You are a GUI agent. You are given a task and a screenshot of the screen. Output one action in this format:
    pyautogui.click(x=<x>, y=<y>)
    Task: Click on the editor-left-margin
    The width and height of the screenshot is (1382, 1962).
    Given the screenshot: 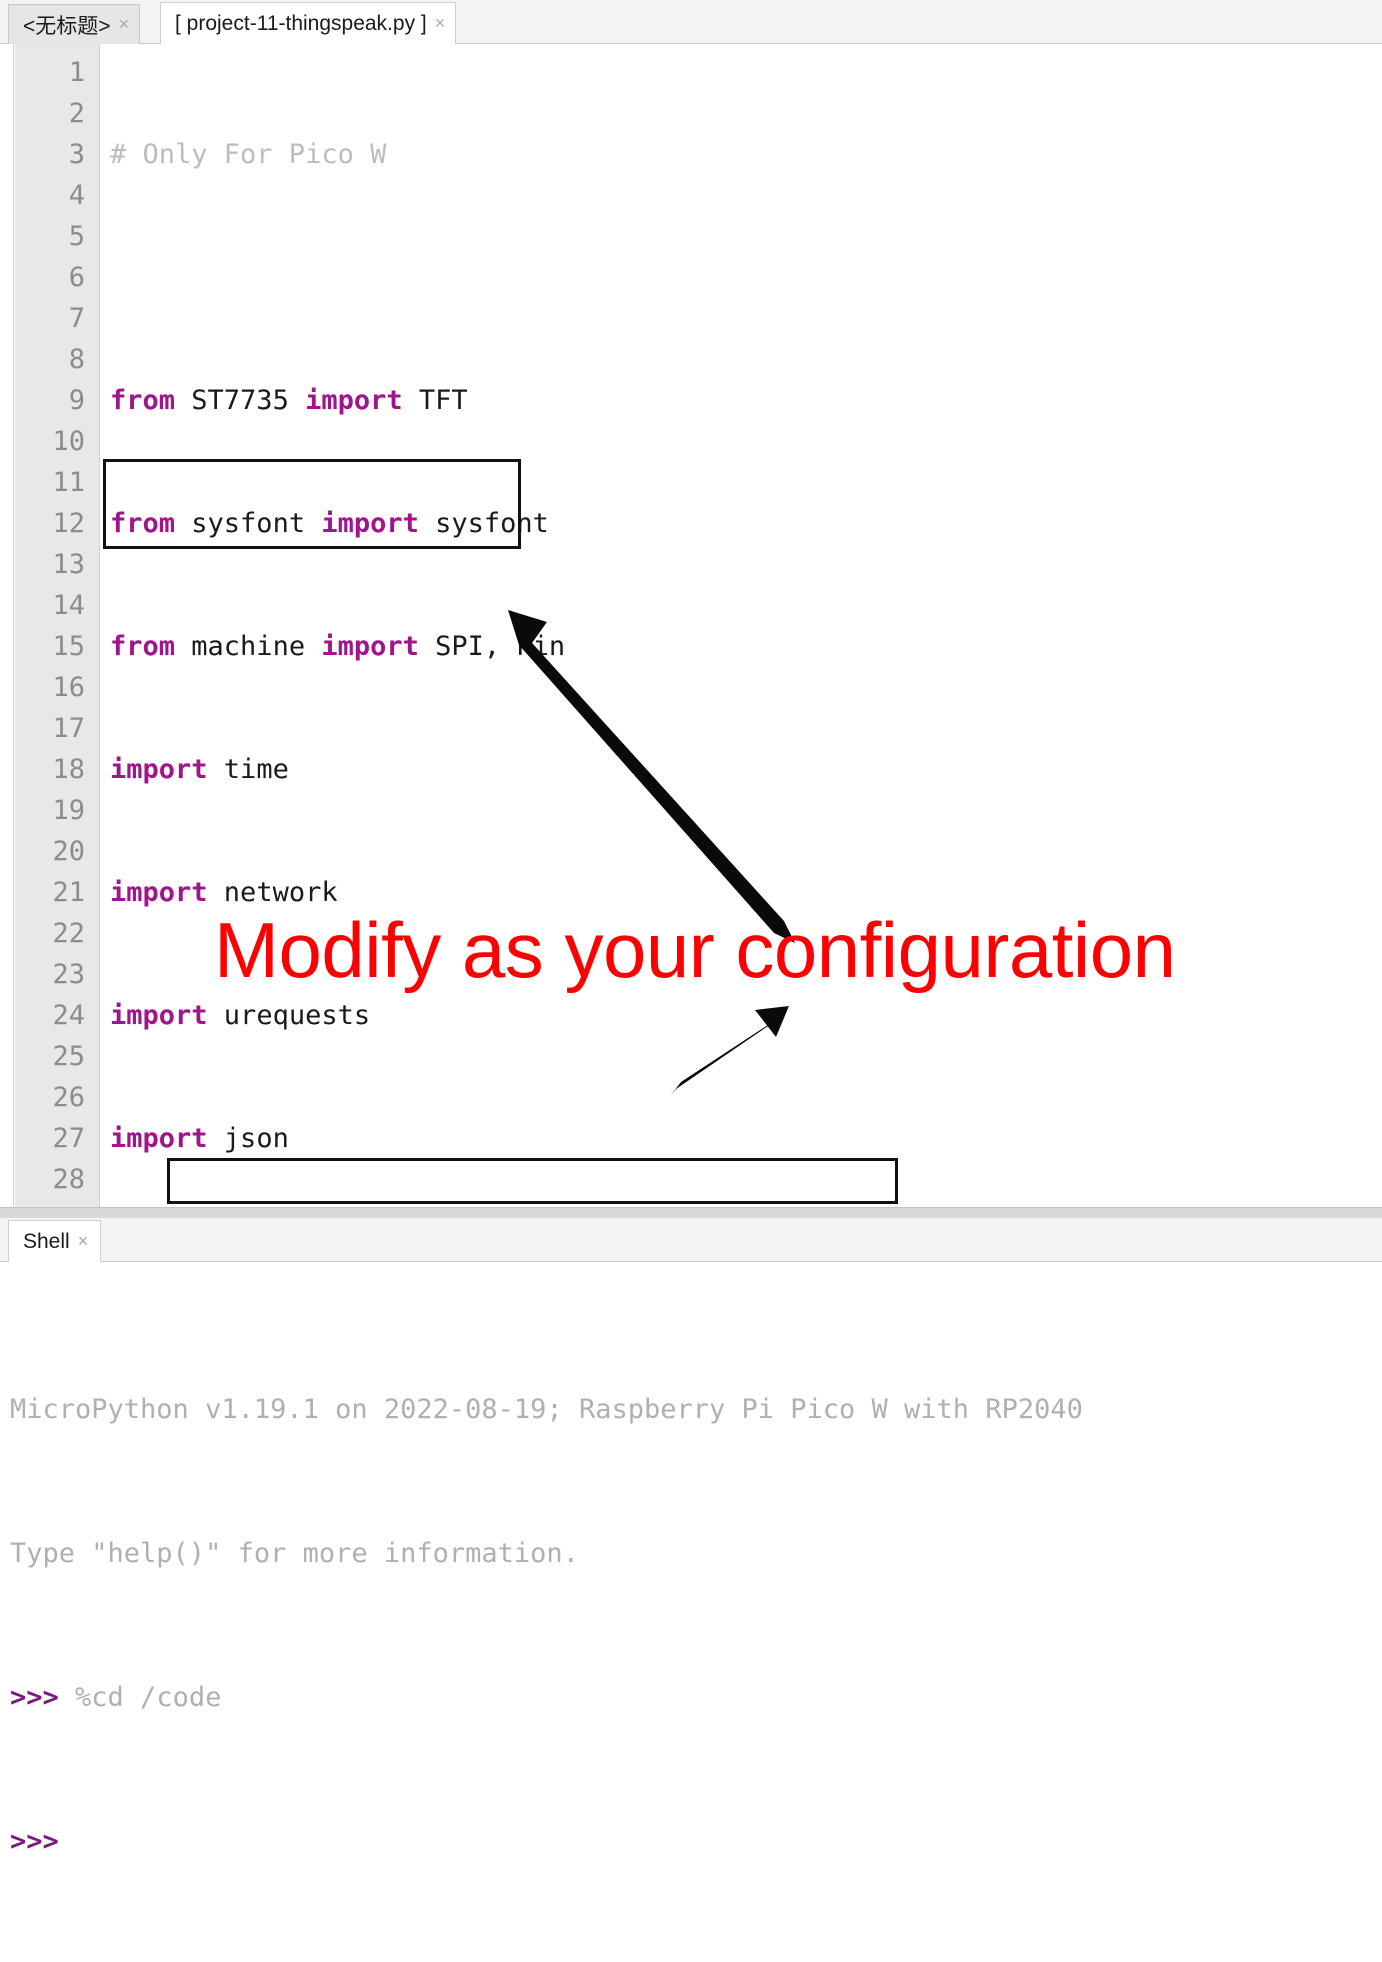 What is the action you would take?
    pyautogui.click(x=7, y=625)
    